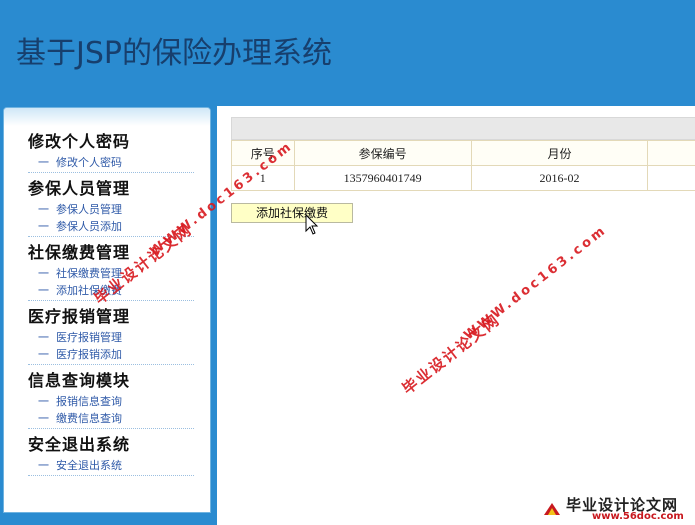 The image size is (695, 525). What do you see at coordinates (79, 188) in the screenshot?
I see `menu-heading: 参保人员管理` at bounding box center [79, 188].